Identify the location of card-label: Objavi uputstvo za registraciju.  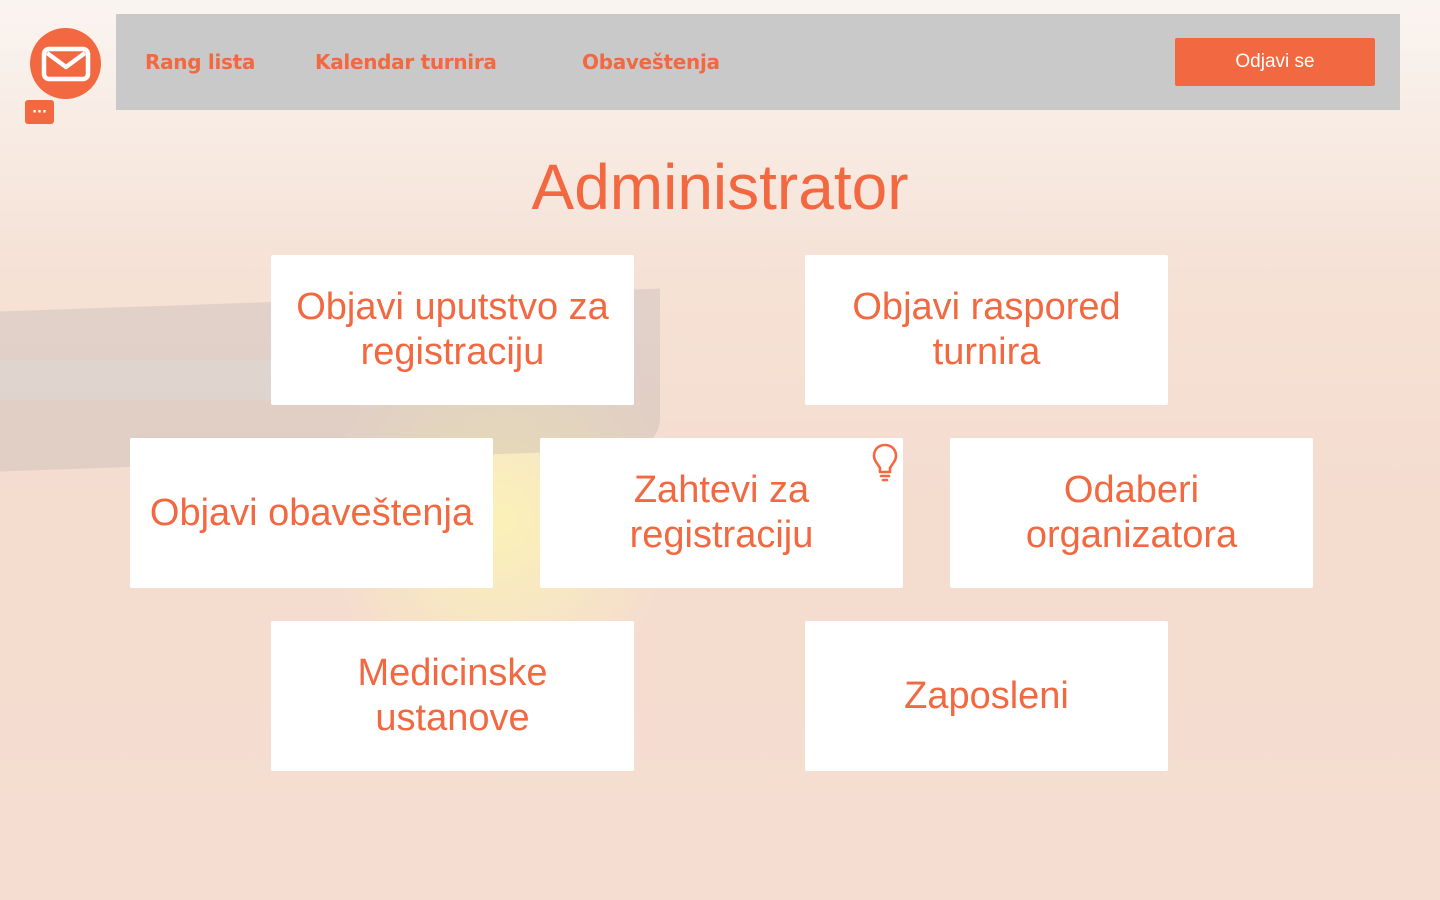
(452, 329).